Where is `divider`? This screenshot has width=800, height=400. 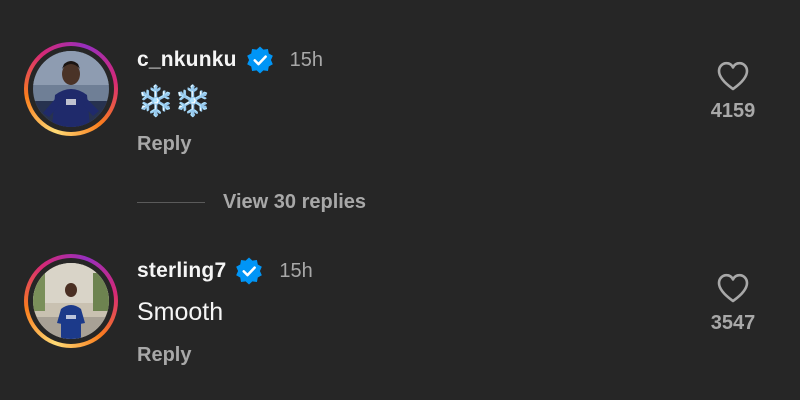 divider is located at coordinates (171, 202).